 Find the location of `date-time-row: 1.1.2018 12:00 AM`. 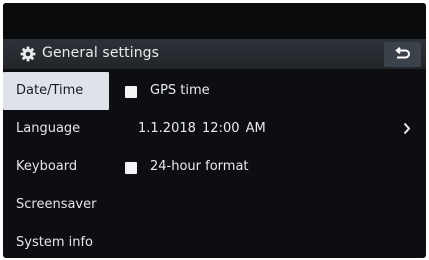

date-time-row: 1.1.2018 12:00 AM is located at coordinates (267, 129).